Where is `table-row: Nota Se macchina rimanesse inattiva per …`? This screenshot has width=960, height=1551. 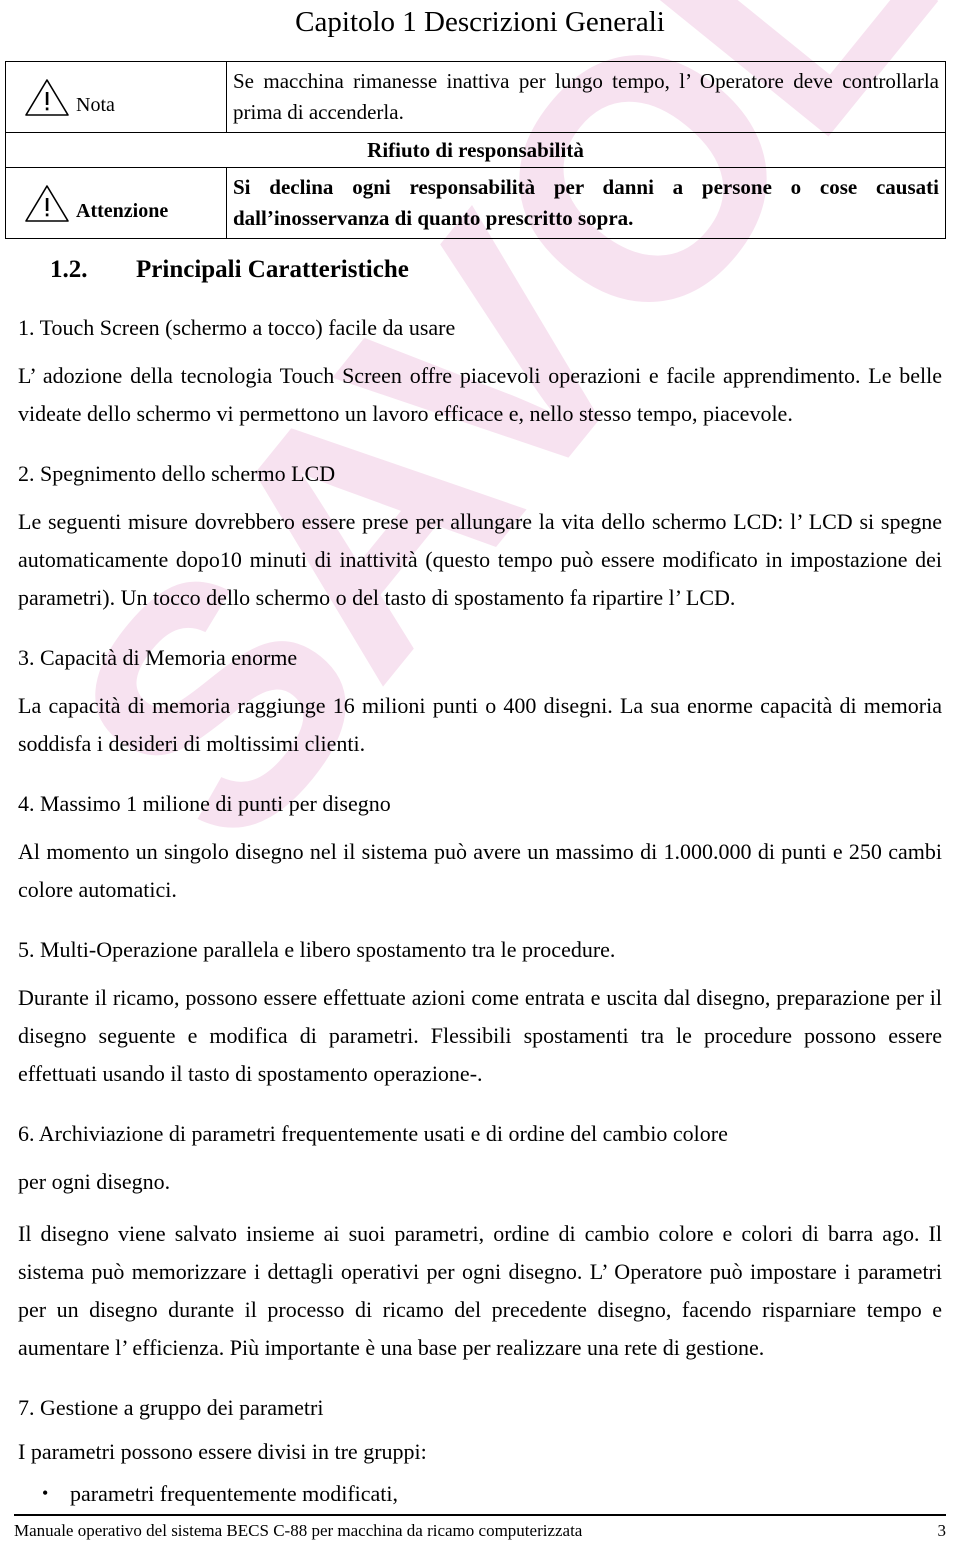 table-row: Nota Se macchina rimanesse inattiva per … is located at coordinates (475, 97).